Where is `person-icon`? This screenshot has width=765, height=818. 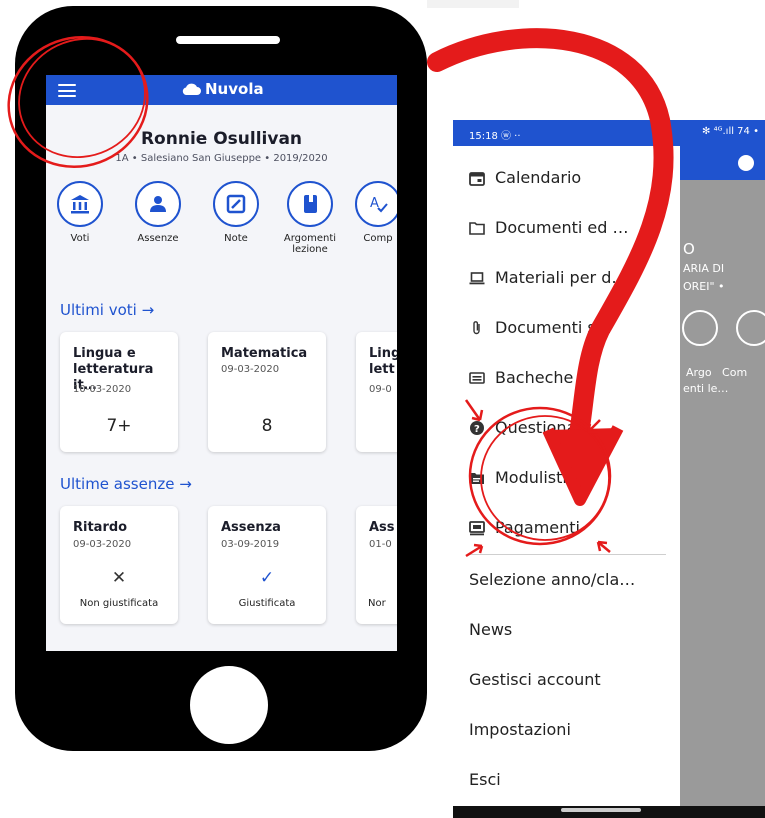 person-icon is located at coordinates (158, 204).